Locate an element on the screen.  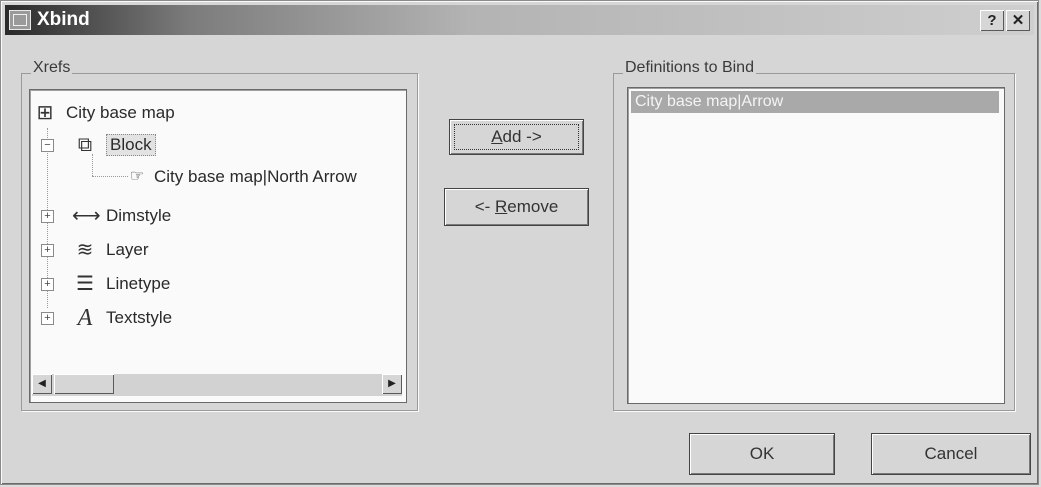
linetype-icon: ☰ is located at coordinates (85, 284).